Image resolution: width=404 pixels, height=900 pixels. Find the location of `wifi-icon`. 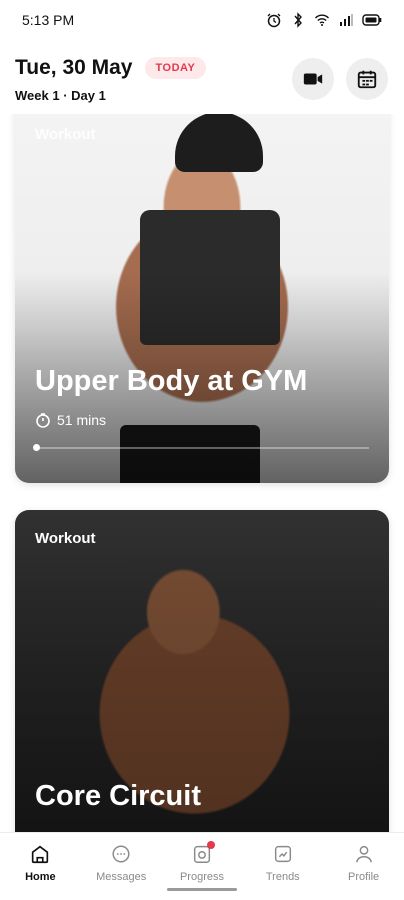

wifi-icon is located at coordinates (322, 20).